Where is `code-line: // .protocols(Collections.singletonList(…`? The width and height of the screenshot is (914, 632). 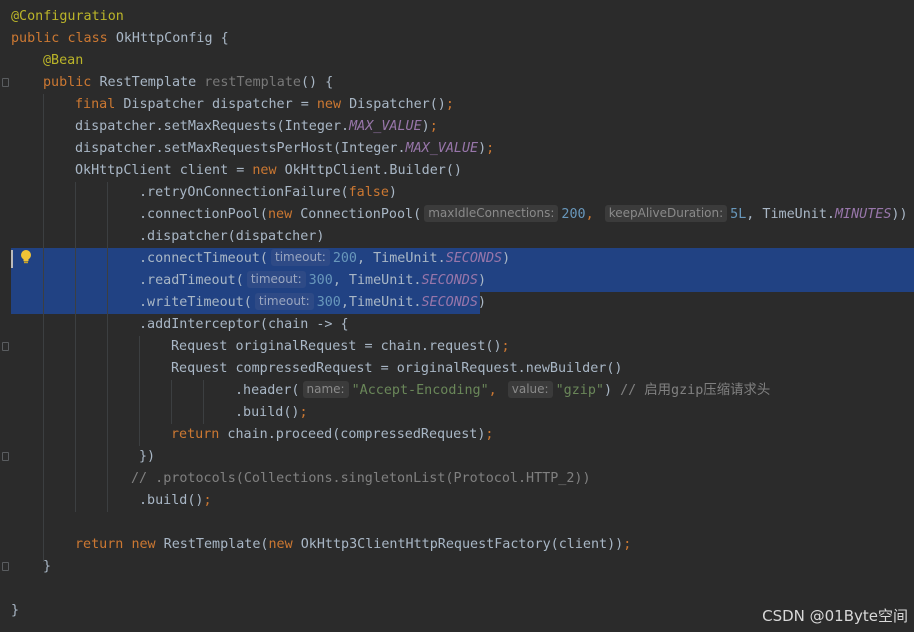 code-line: // .protocols(Collections.singletonList(… is located at coordinates (361, 479).